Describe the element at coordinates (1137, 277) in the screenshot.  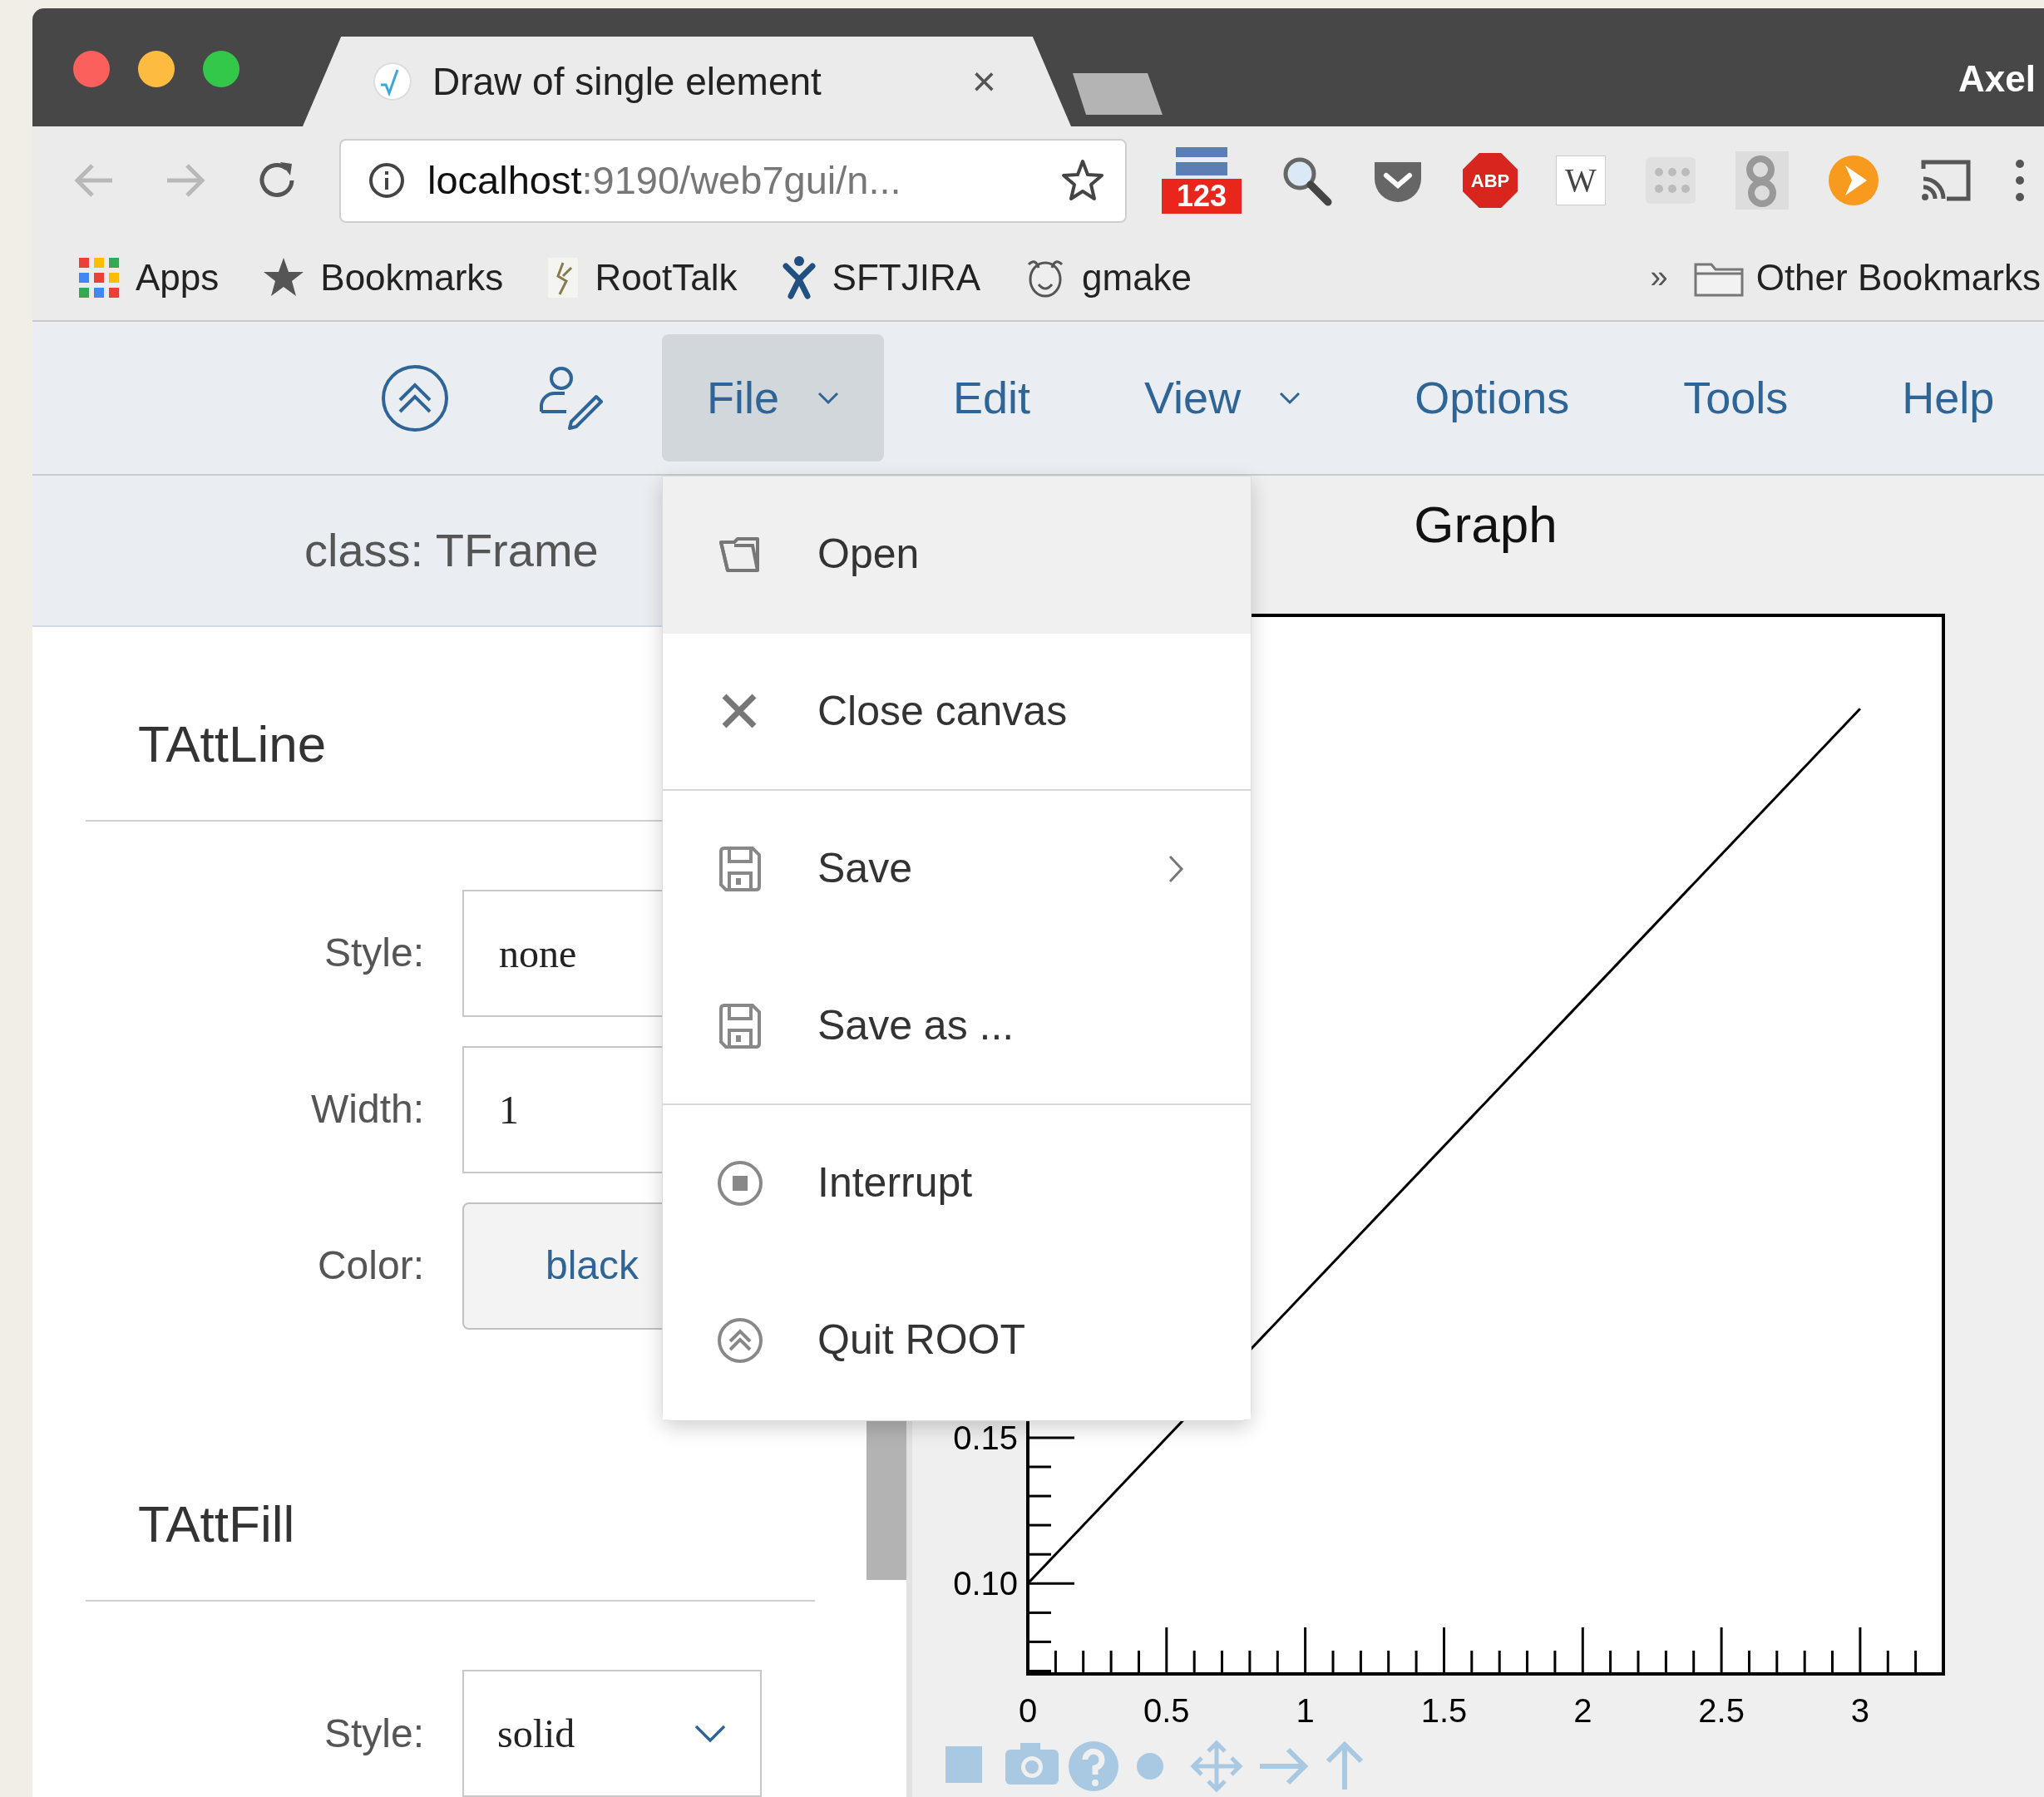
I see `bookmark-link: gmake` at that location.